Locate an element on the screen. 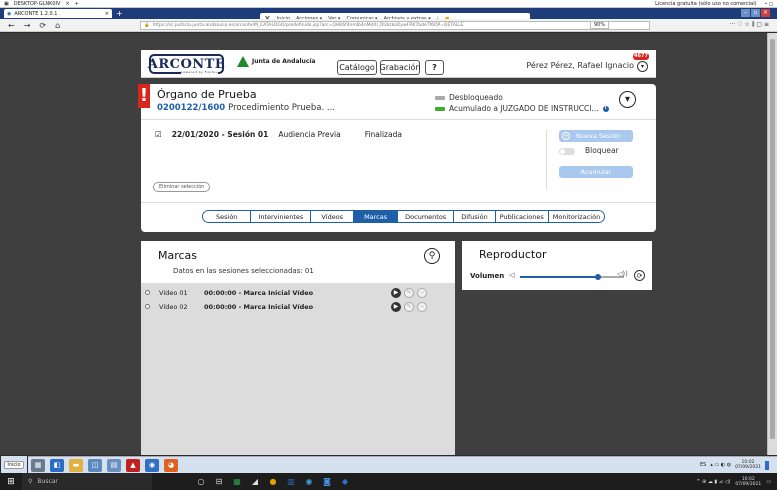  nueva-sesion-button: + Nueva Sesión is located at coordinates (596, 136).